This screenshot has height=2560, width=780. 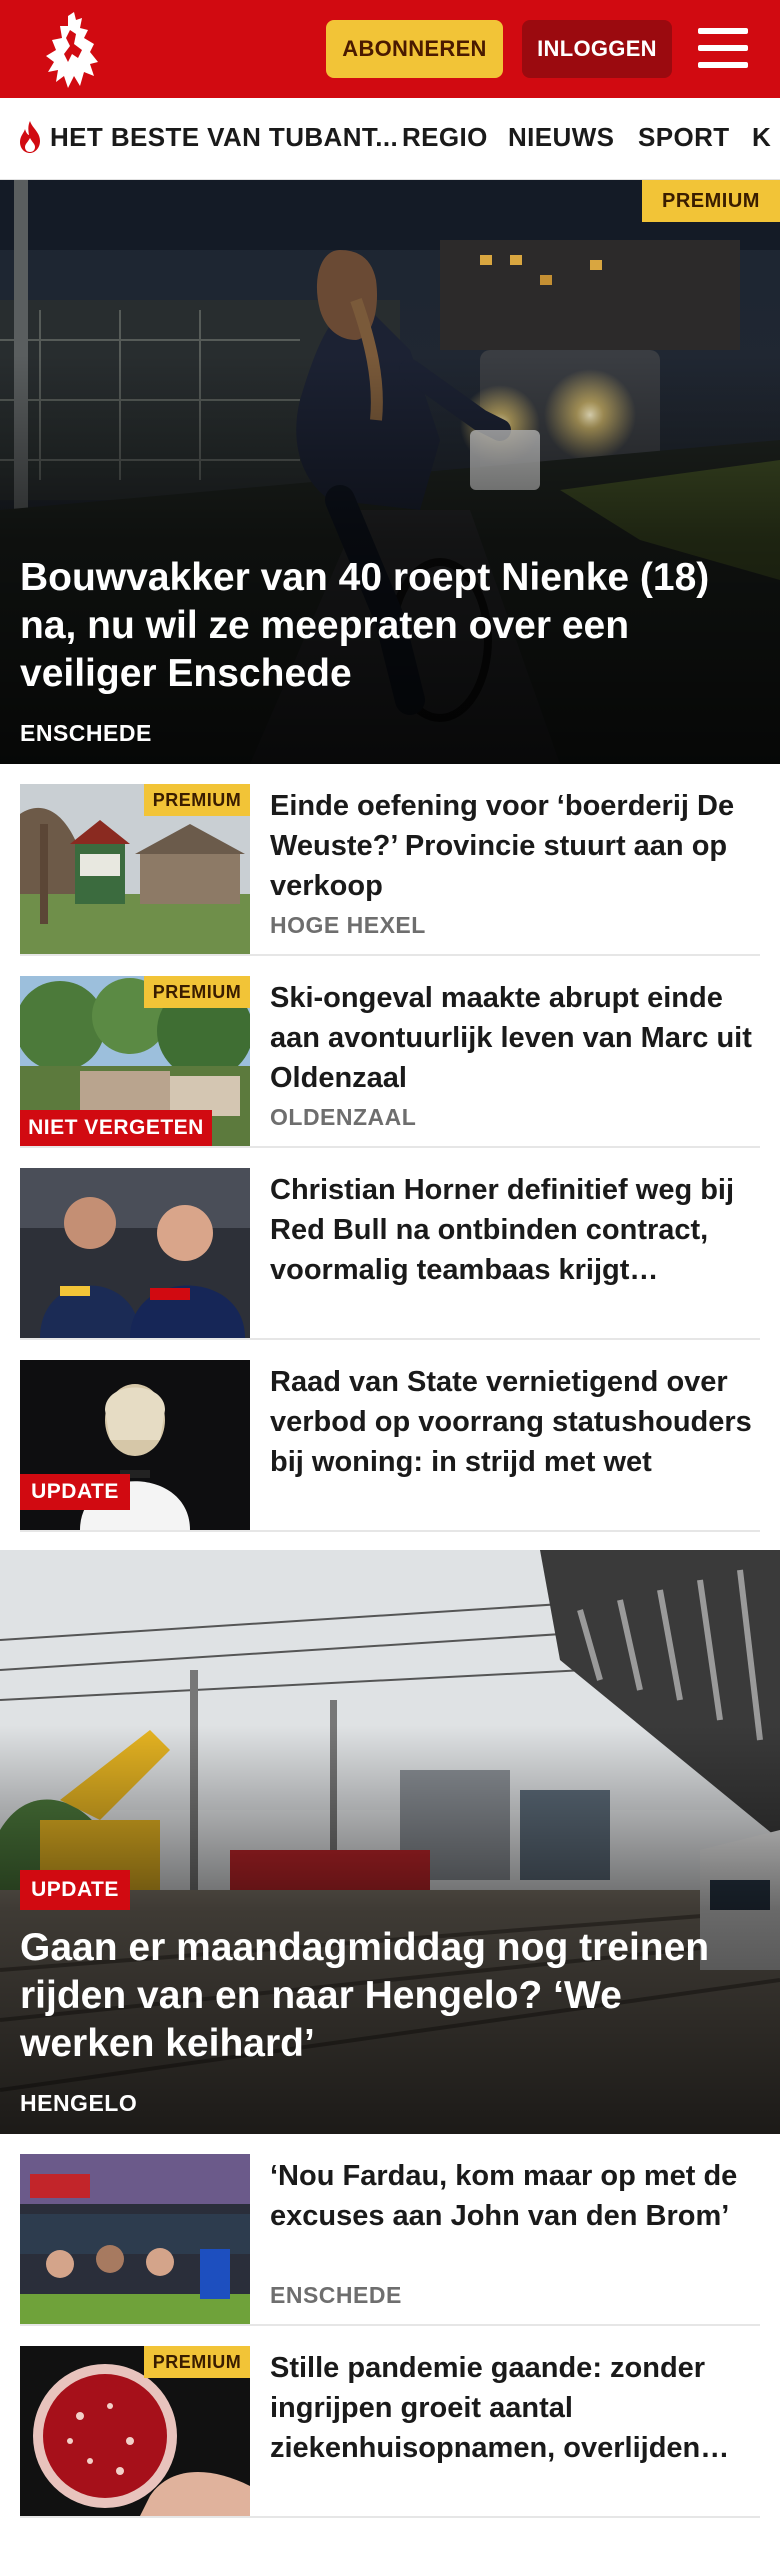 I want to click on article-location: ENSCHEDE, so click(x=336, y=2295).